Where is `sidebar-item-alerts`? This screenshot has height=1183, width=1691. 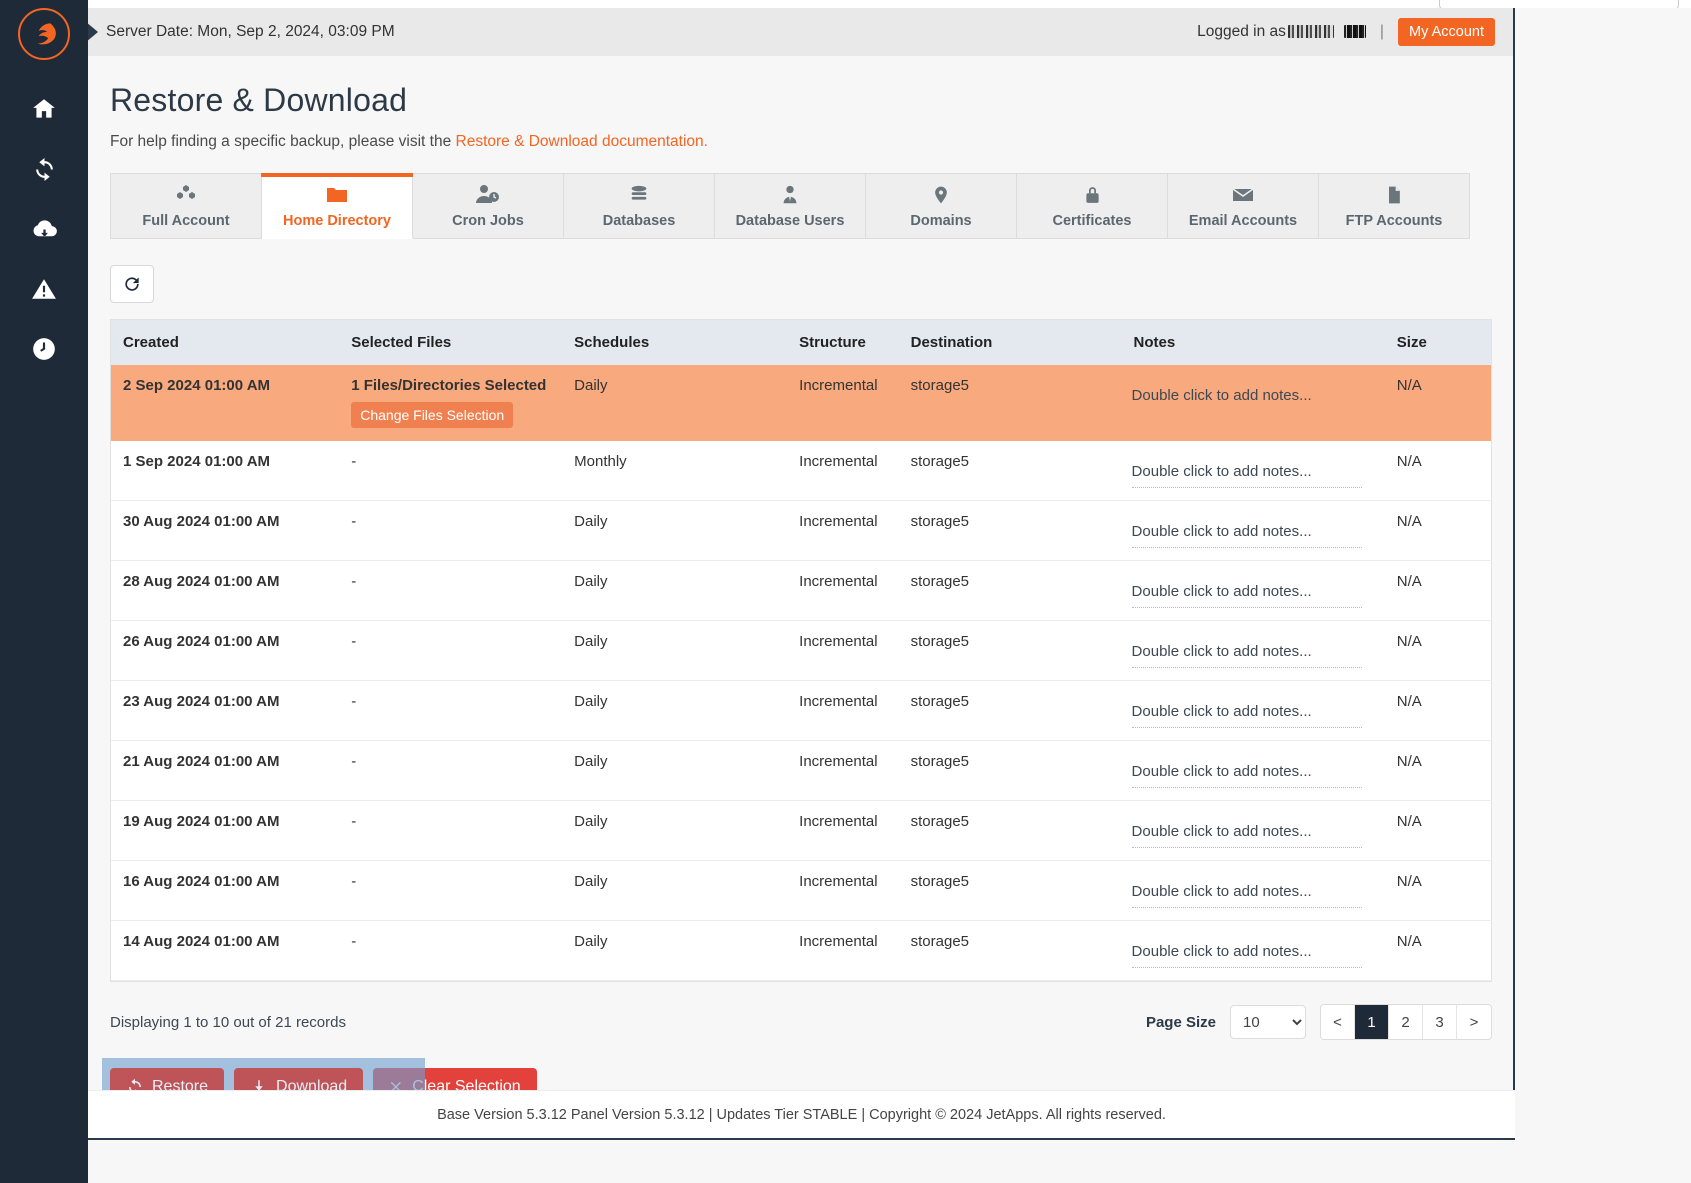
sidebar-item-alerts is located at coordinates (44, 289).